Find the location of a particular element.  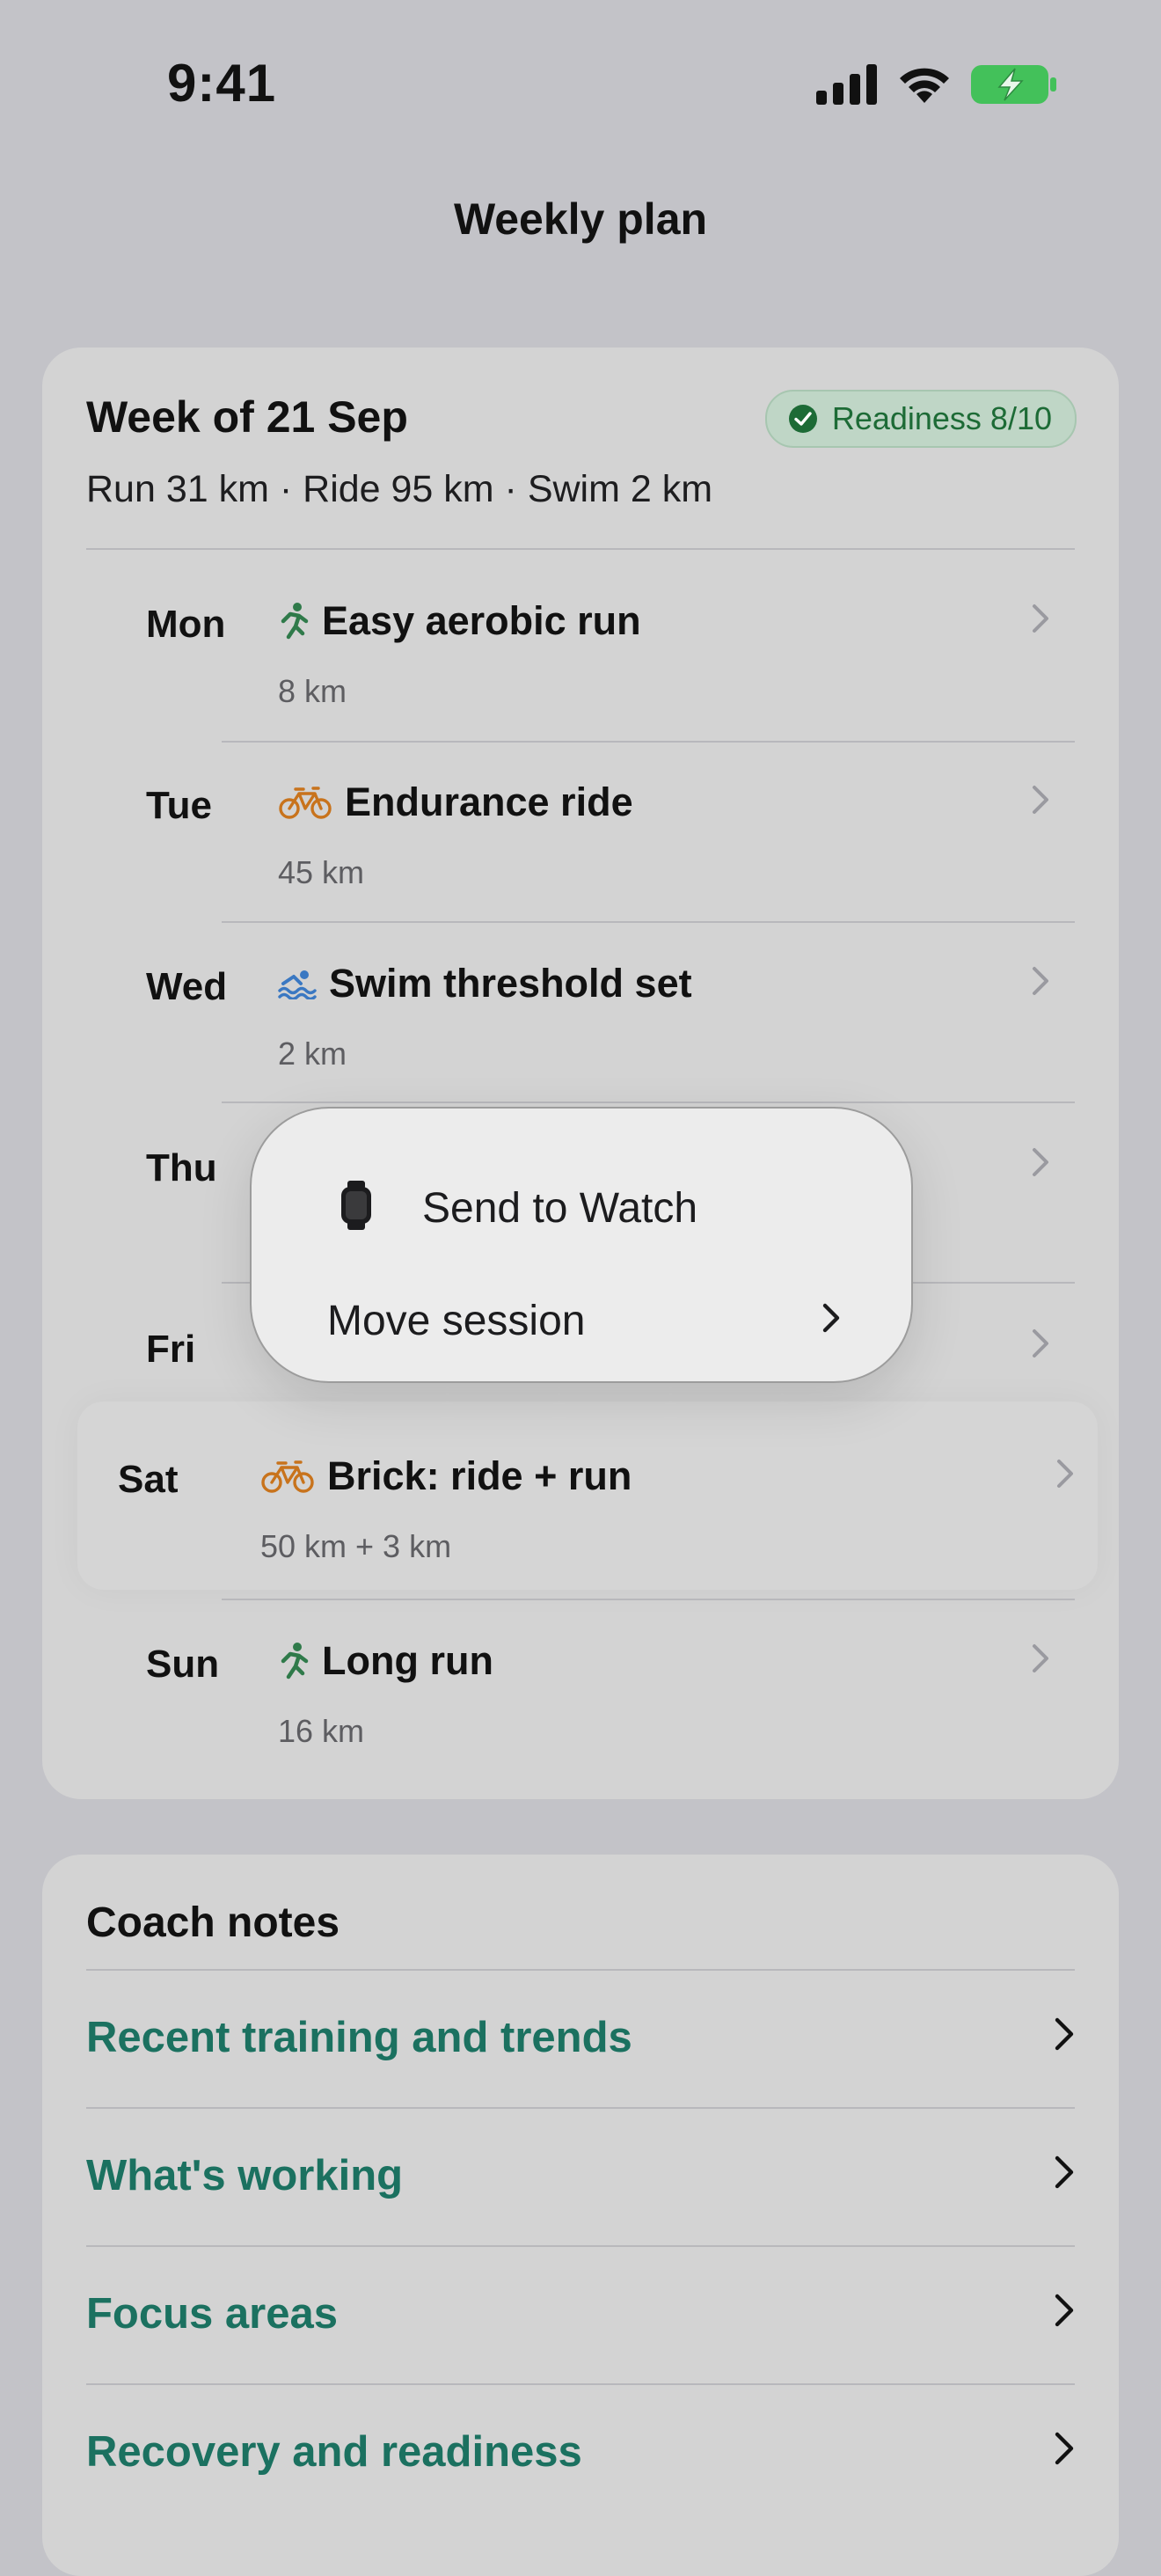

note-link-label: What's working is located at coordinates (245, 2175).